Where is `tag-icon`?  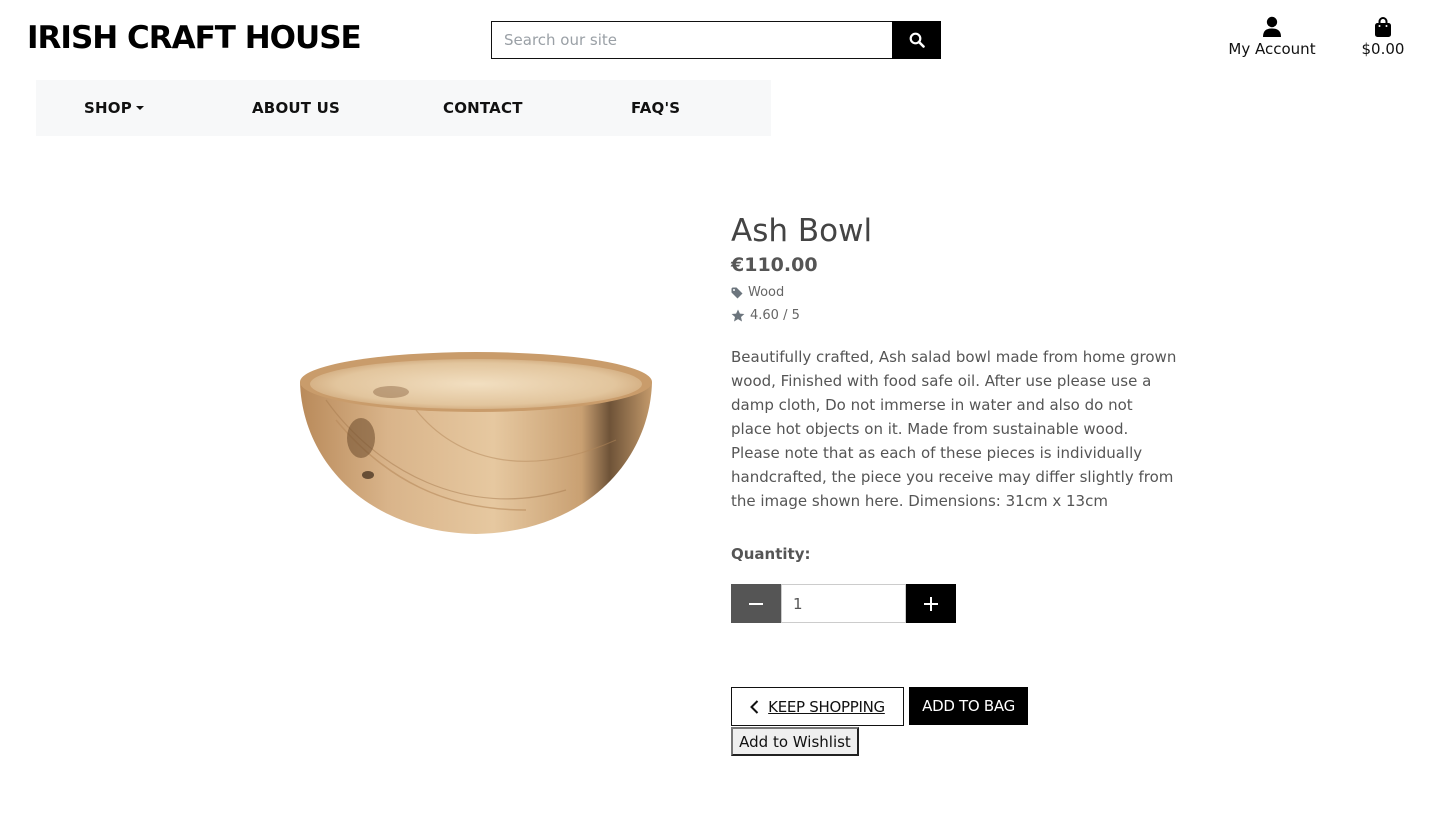
tag-icon is located at coordinates (737, 292).